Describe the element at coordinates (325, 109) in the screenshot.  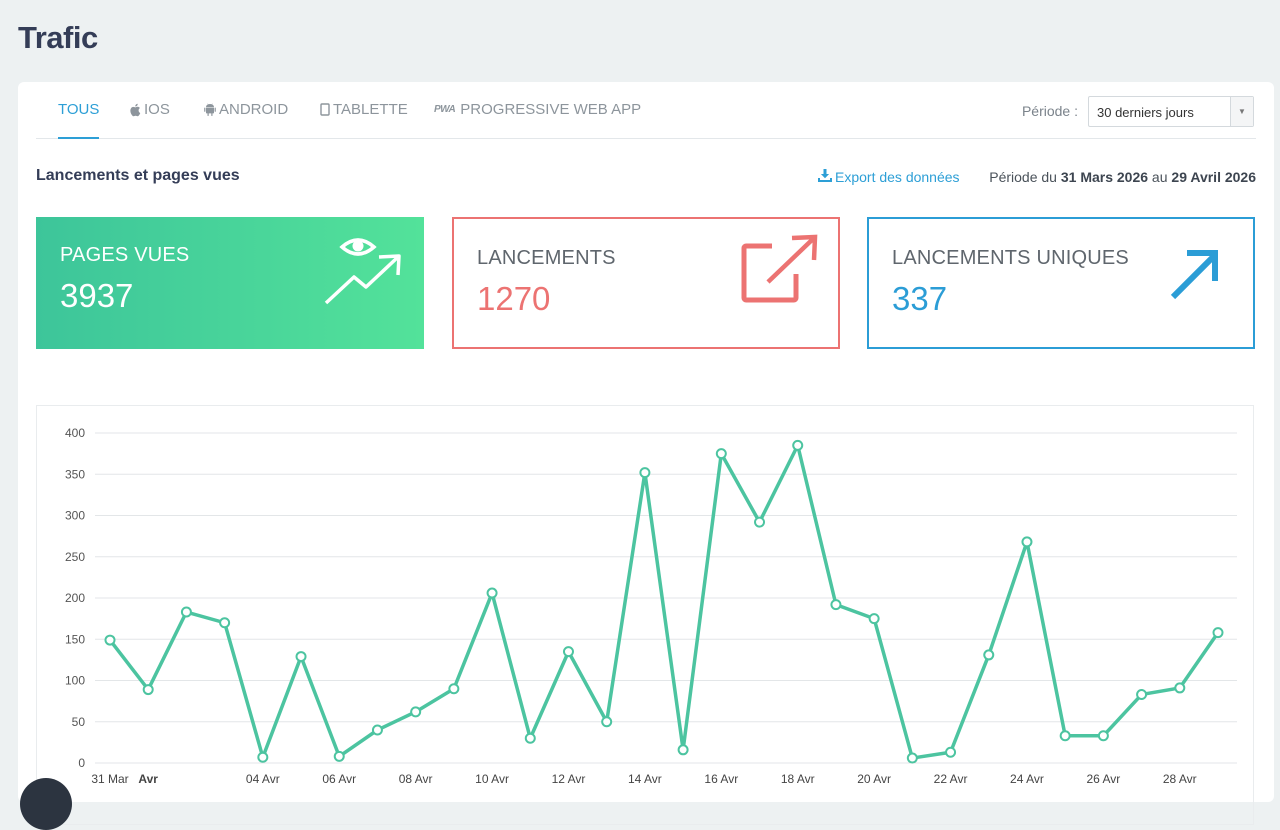
I see `tablet-icon` at that location.